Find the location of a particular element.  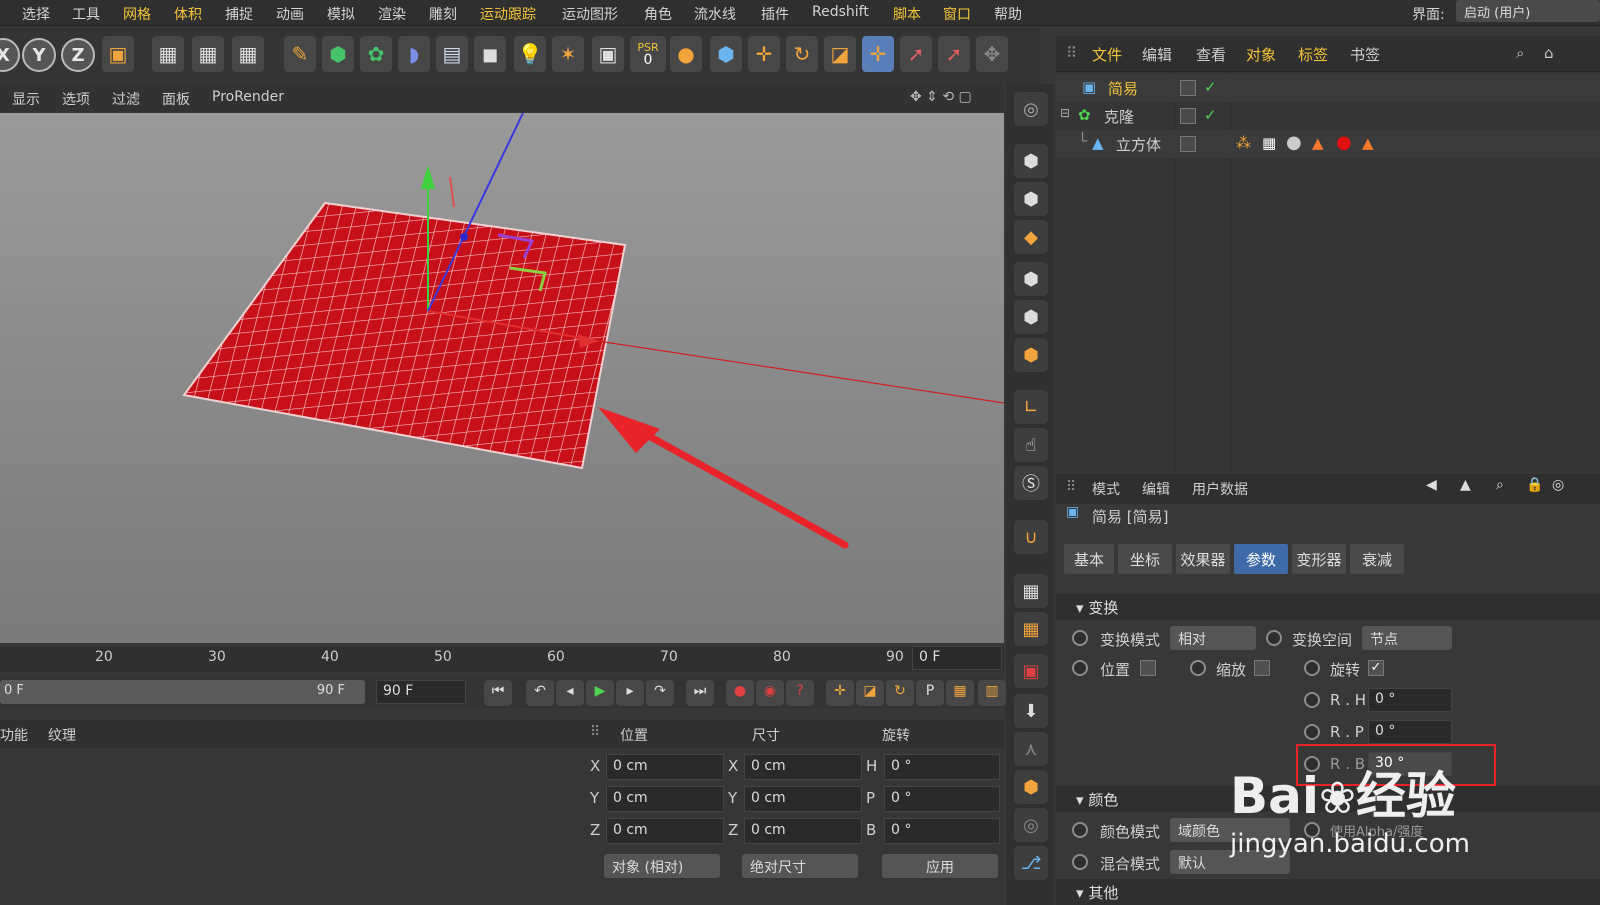

layout-dropdown: 启动 (用户) is located at coordinates (1528, 11).